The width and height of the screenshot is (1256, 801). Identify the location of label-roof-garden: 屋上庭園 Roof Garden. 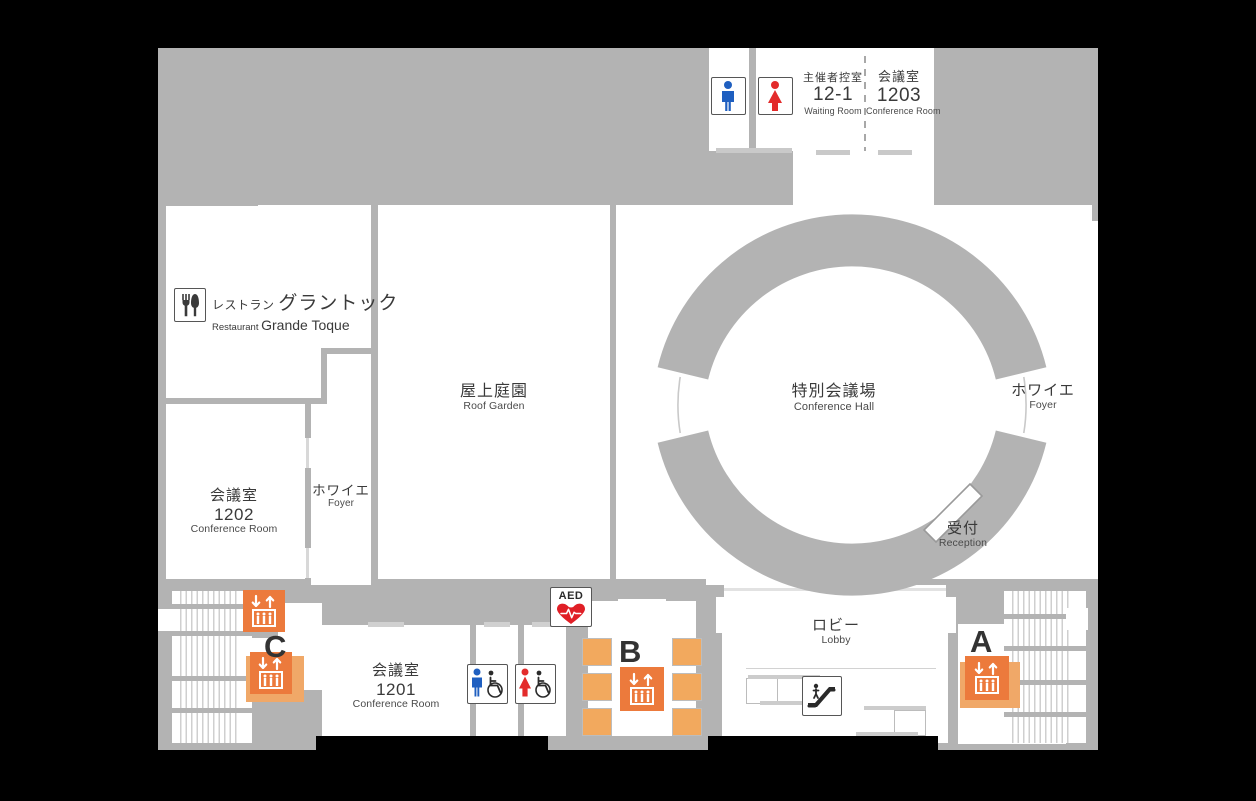
(494, 398).